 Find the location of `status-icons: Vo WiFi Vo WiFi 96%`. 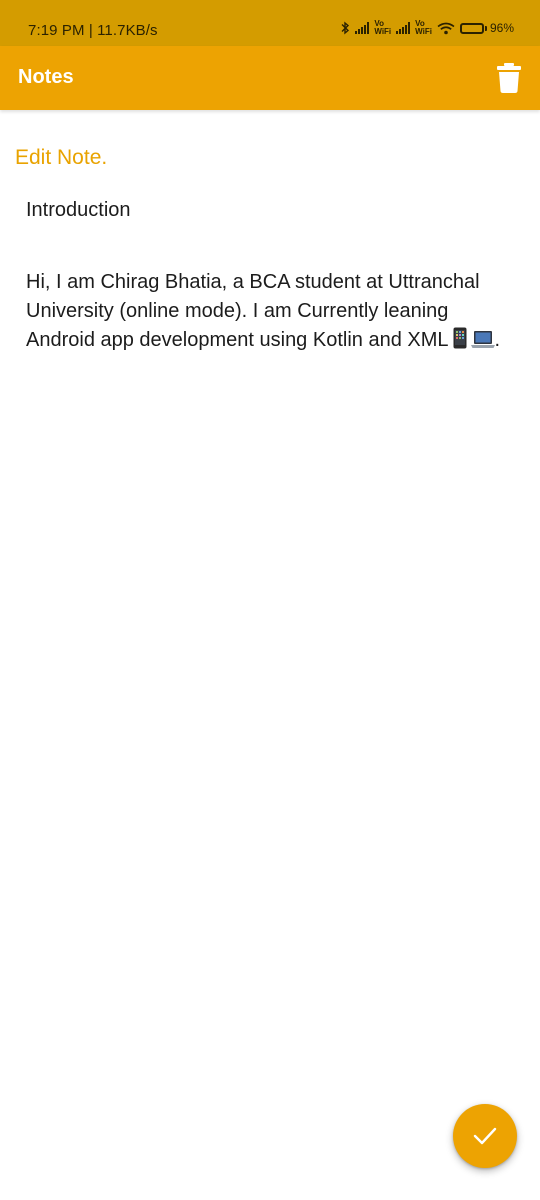

status-icons: Vo WiFi Vo WiFi 96% is located at coordinates (427, 28).